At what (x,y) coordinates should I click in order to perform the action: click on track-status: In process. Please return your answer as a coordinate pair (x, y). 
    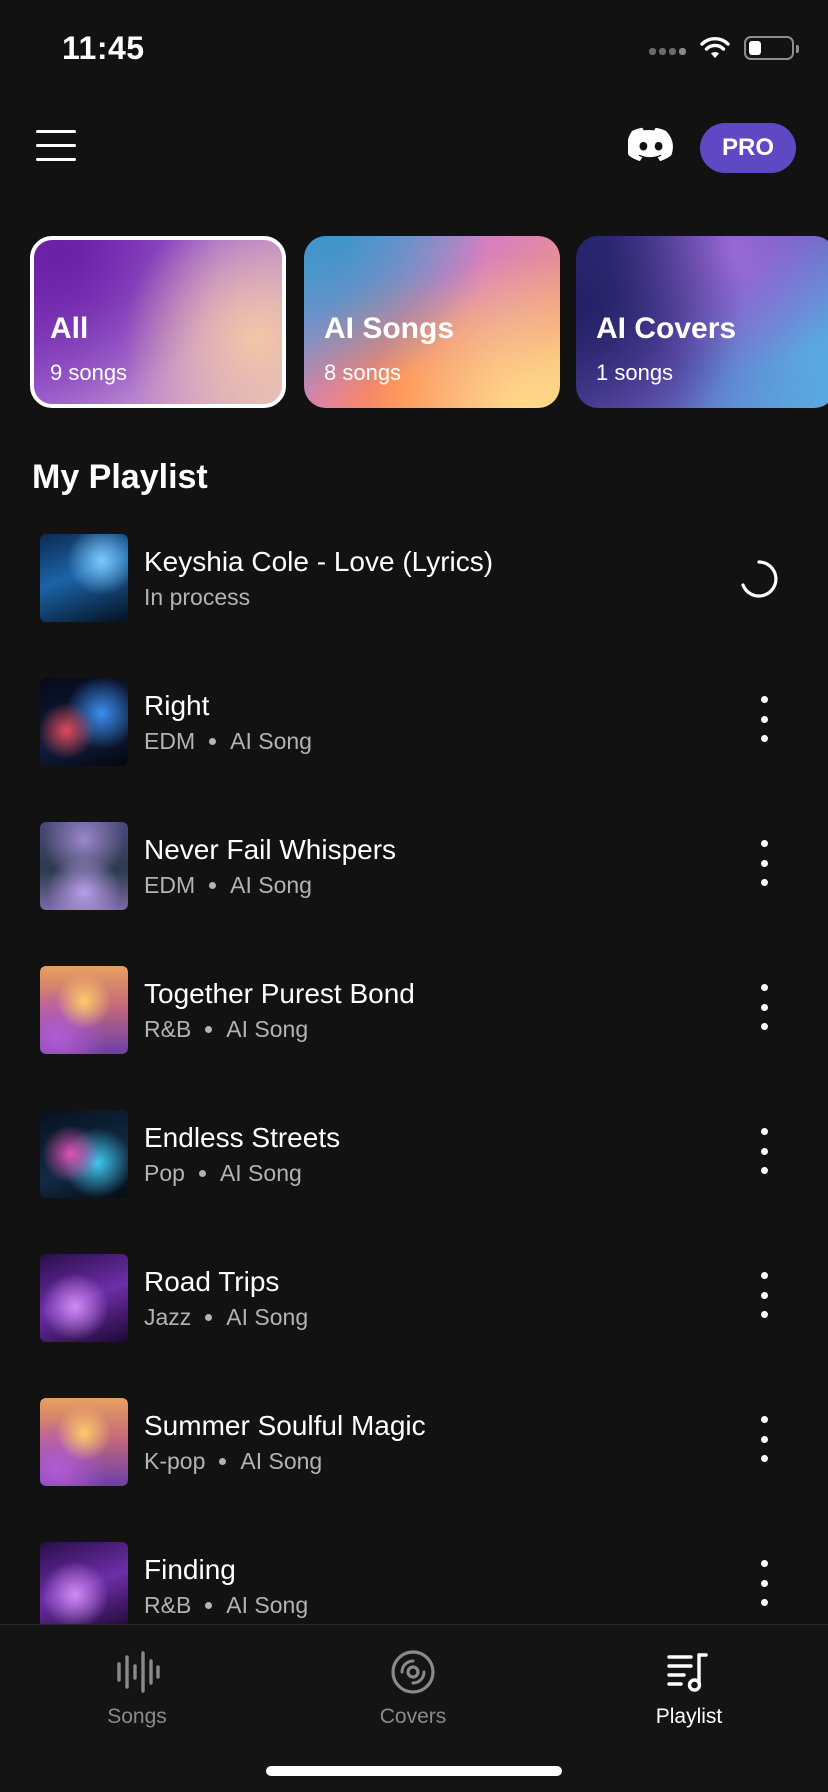
    Looking at the image, I should click on (197, 597).